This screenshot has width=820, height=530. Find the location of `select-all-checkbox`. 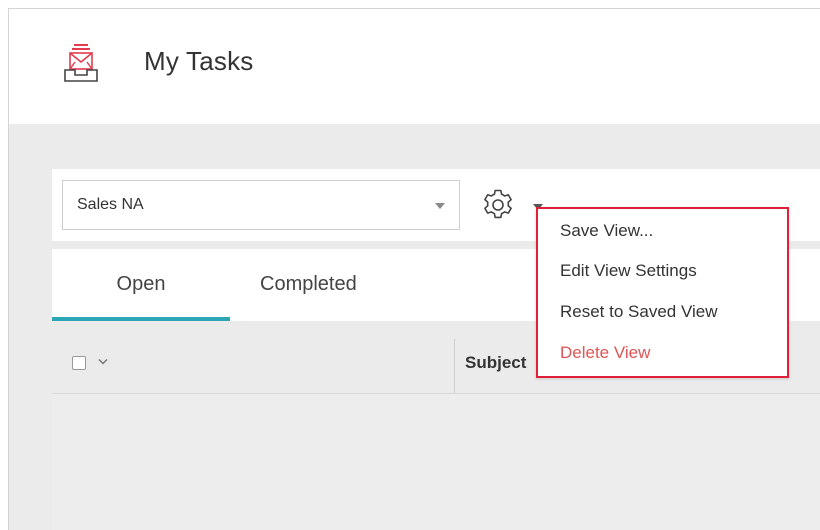

select-all-checkbox is located at coordinates (79, 363).